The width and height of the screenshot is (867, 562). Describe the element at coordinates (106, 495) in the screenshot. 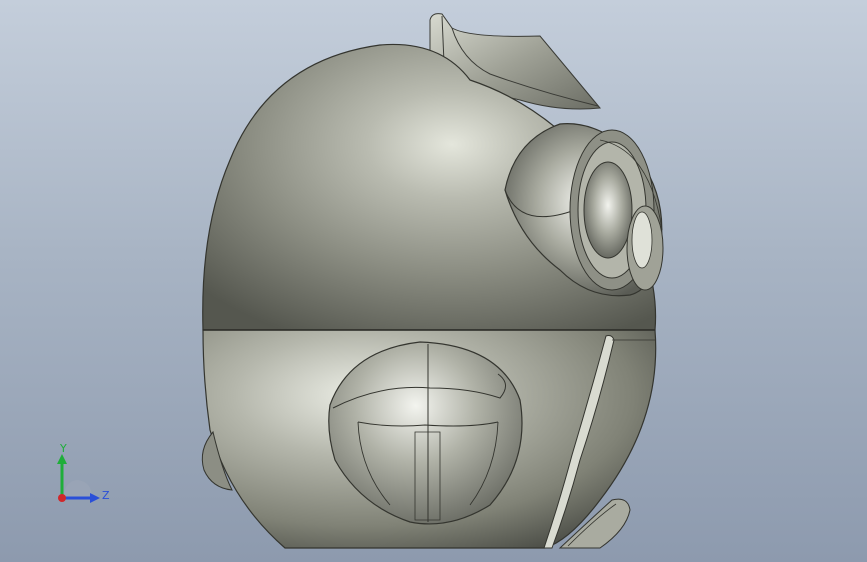

I see `z-axis-label: Z` at that location.